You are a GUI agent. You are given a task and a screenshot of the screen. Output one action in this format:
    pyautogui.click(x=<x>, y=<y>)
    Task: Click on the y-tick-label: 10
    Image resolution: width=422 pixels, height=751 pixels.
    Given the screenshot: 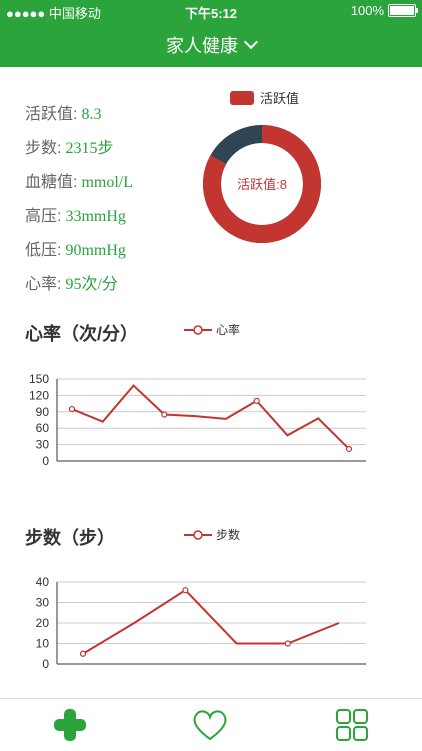 What is the action you would take?
    pyautogui.click(x=43, y=644)
    